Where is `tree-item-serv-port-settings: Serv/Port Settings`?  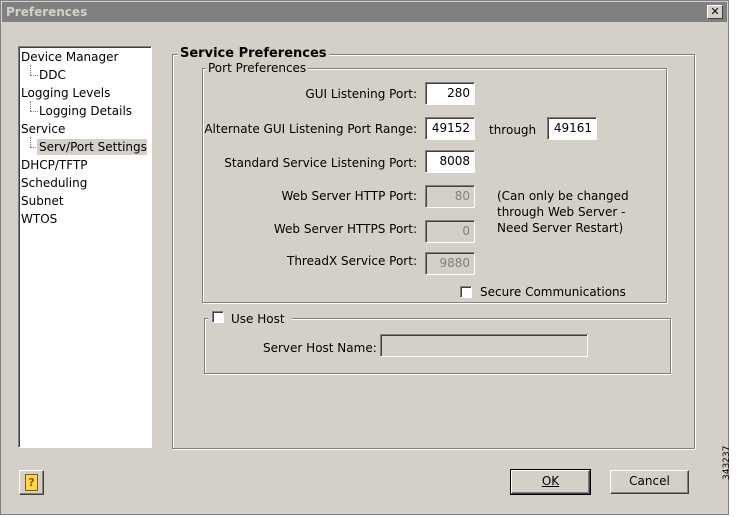 tree-item-serv-port-settings: Serv/Port Settings is located at coordinates (92, 147).